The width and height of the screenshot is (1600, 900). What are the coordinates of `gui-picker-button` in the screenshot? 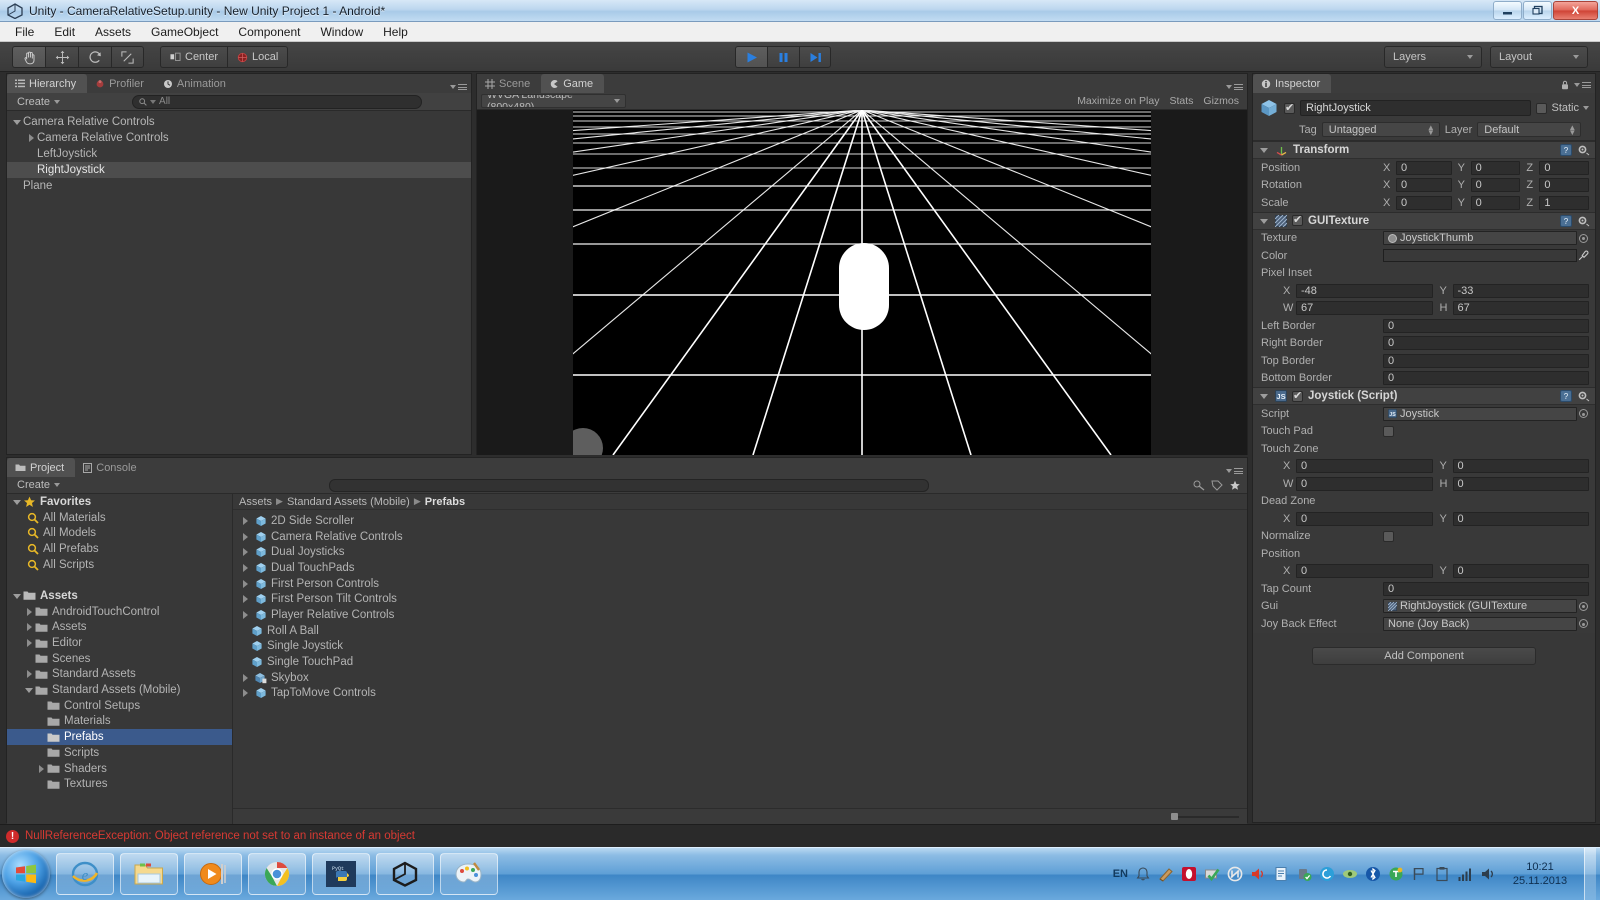 It's located at (1583, 606).